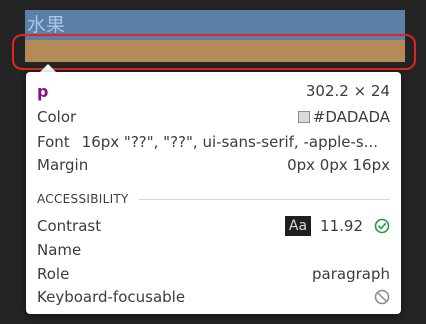 This screenshot has width=426, height=324. What do you see at coordinates (53, 274) in the screenshot?
I see `role-label: Role` at bounding box center [53, 274].